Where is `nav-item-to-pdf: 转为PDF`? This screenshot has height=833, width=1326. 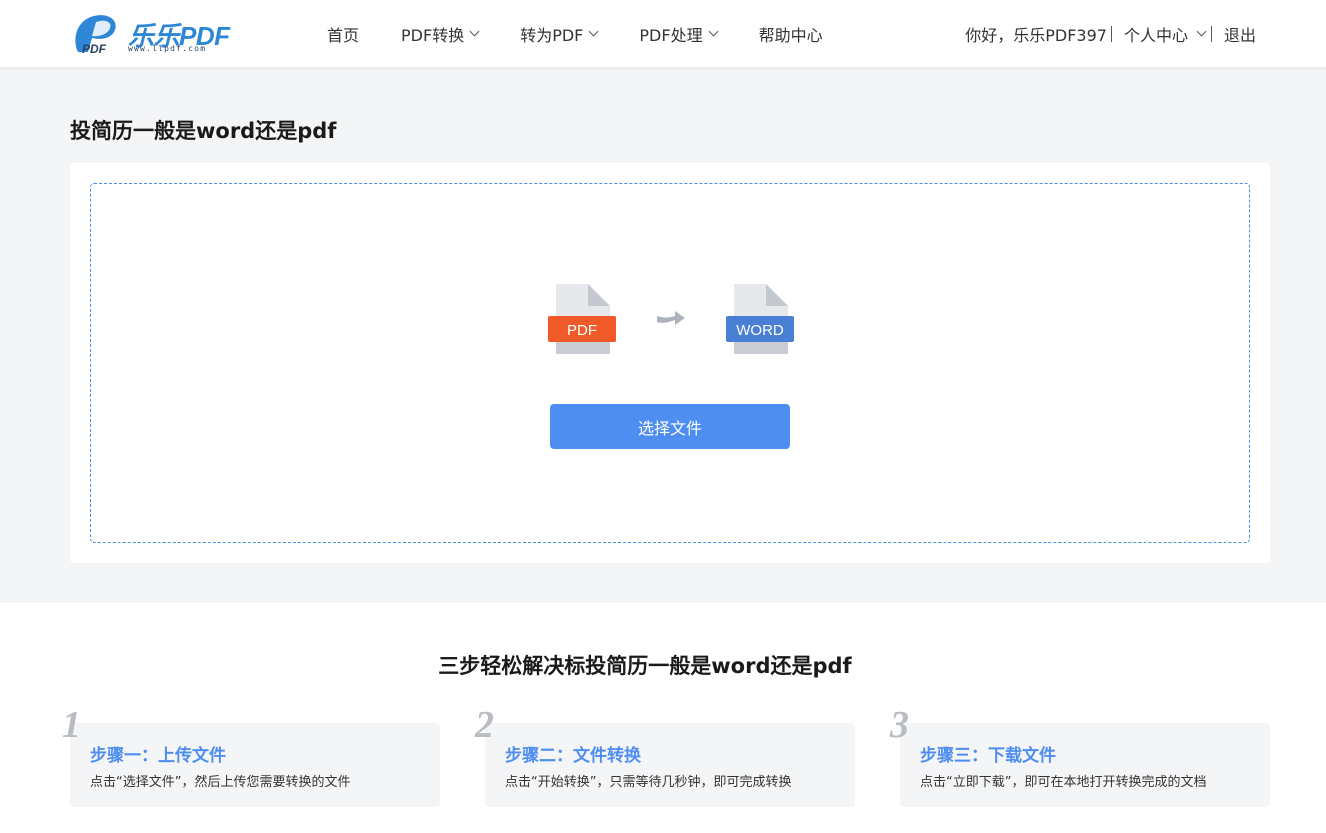 nav-item-to-pdf: 转为PDF is located at coordinates (559, 34).